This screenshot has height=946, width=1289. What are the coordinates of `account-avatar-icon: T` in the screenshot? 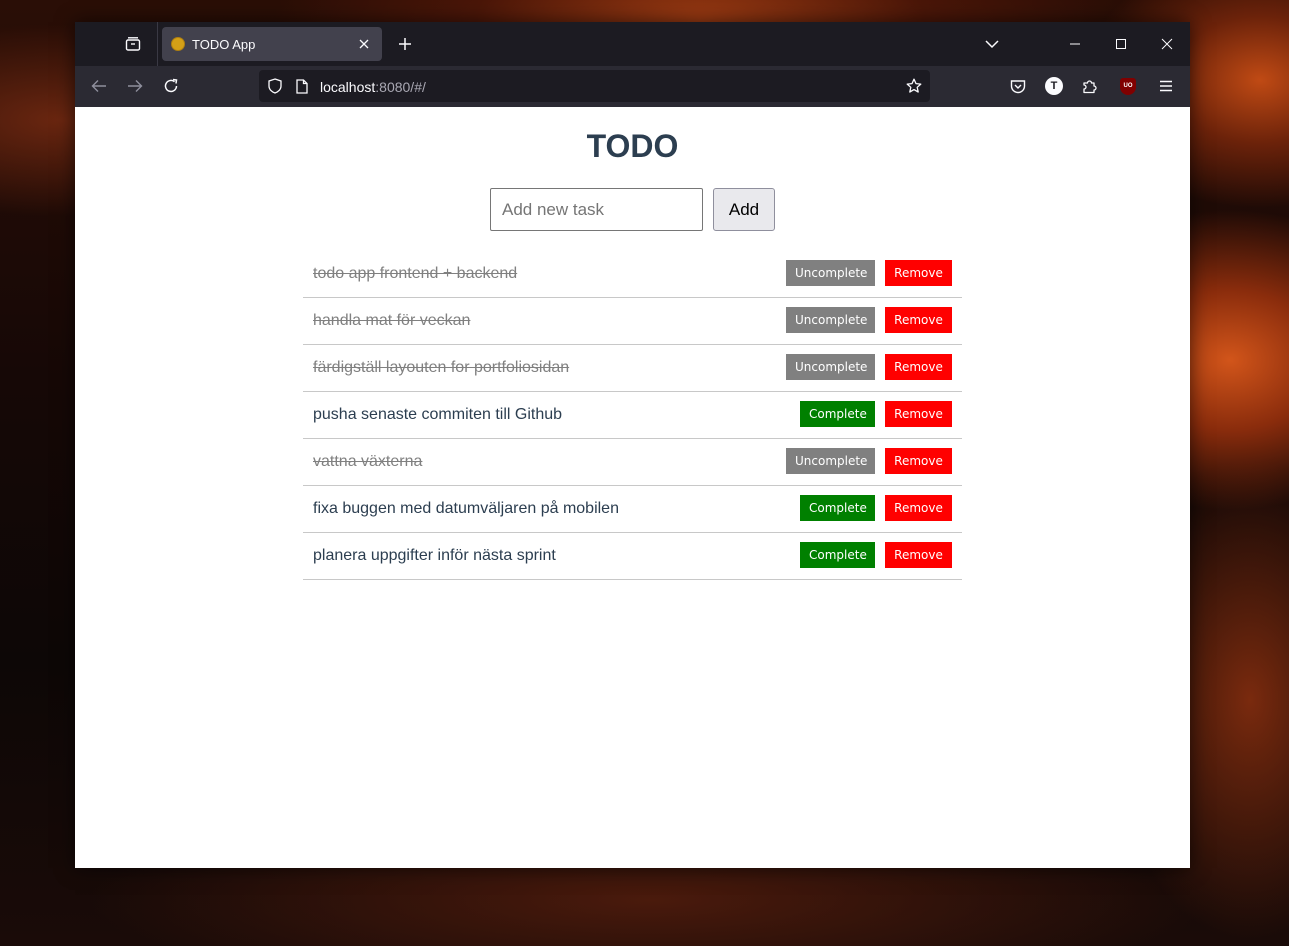 It's located at (1054, 86).